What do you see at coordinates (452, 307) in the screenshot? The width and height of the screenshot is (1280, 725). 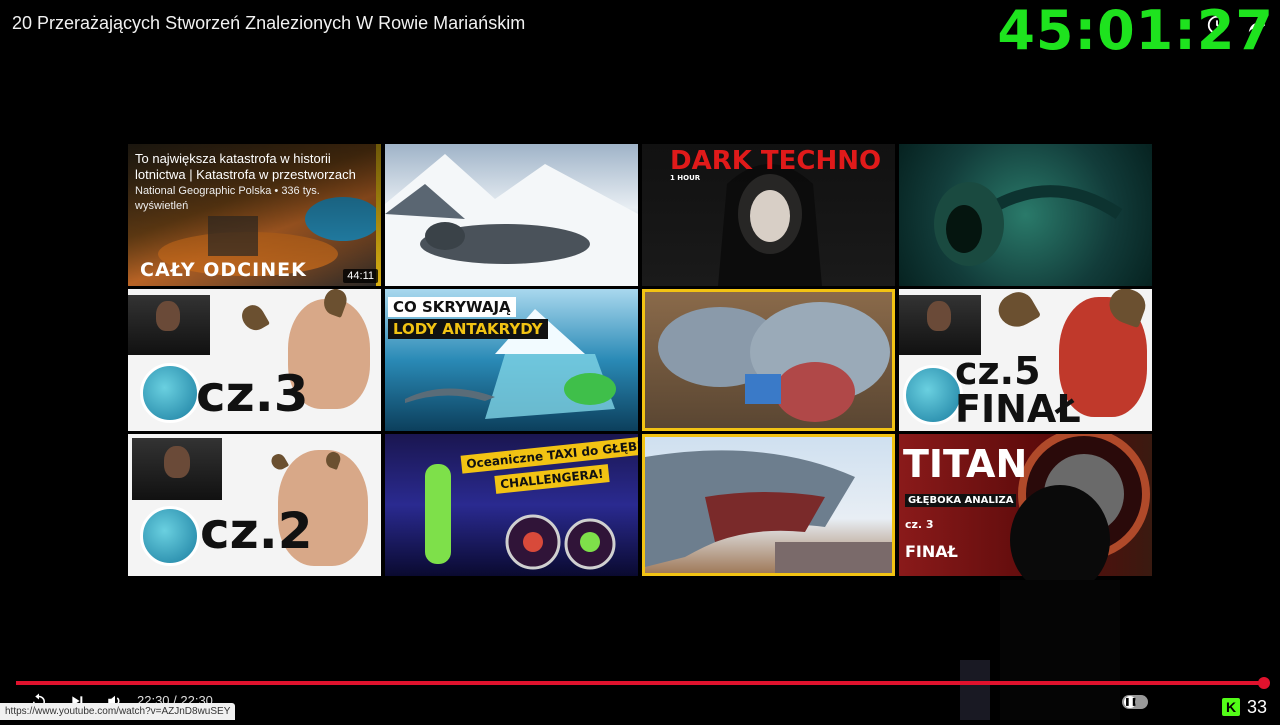 I see `thumbnail-caption: CO SKRYWAJĄ` at bounding box center [452, 307].